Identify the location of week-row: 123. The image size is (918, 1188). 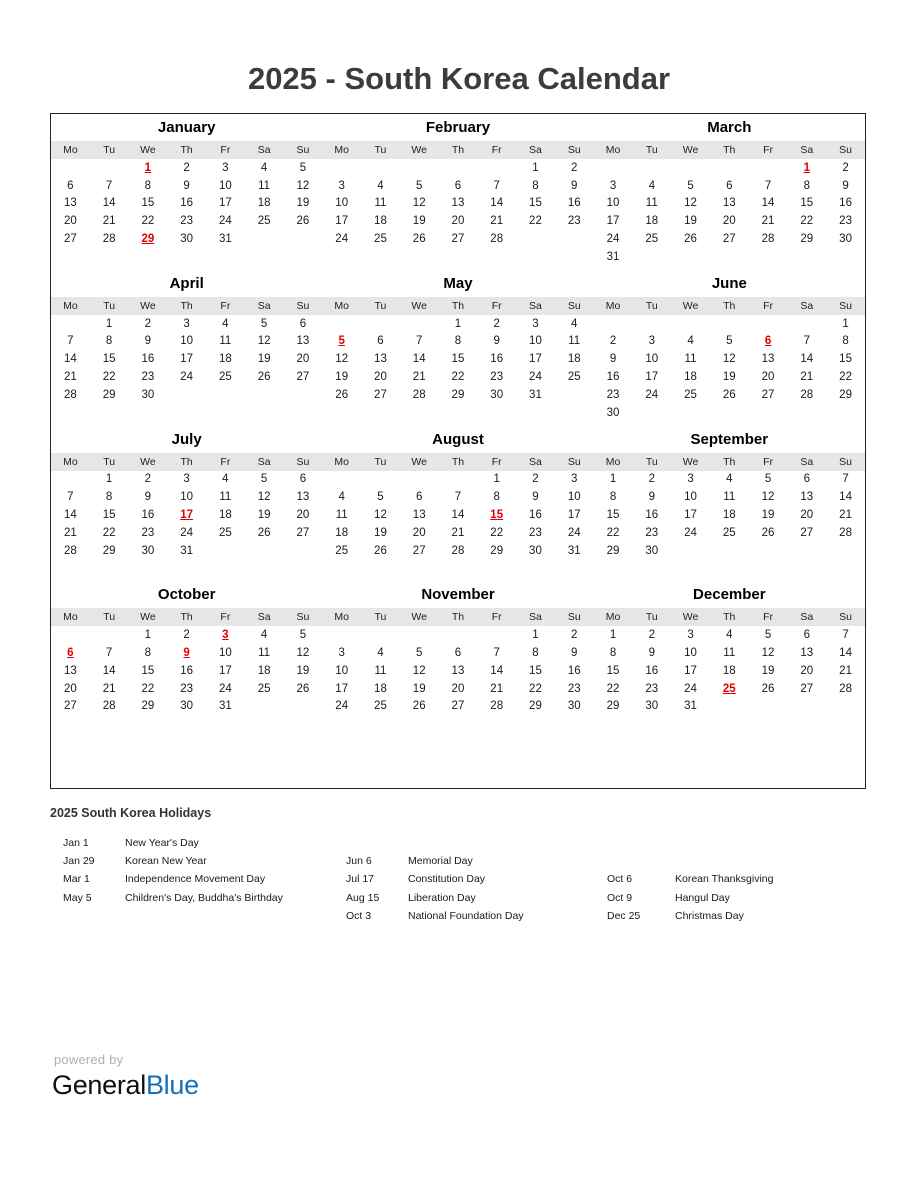
(458, 479).